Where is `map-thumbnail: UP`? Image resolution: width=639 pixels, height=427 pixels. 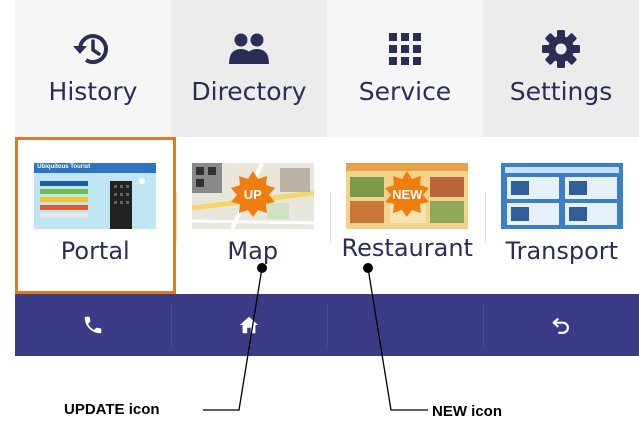
map-thumbnail: UP is located at coordinates (252, 196).